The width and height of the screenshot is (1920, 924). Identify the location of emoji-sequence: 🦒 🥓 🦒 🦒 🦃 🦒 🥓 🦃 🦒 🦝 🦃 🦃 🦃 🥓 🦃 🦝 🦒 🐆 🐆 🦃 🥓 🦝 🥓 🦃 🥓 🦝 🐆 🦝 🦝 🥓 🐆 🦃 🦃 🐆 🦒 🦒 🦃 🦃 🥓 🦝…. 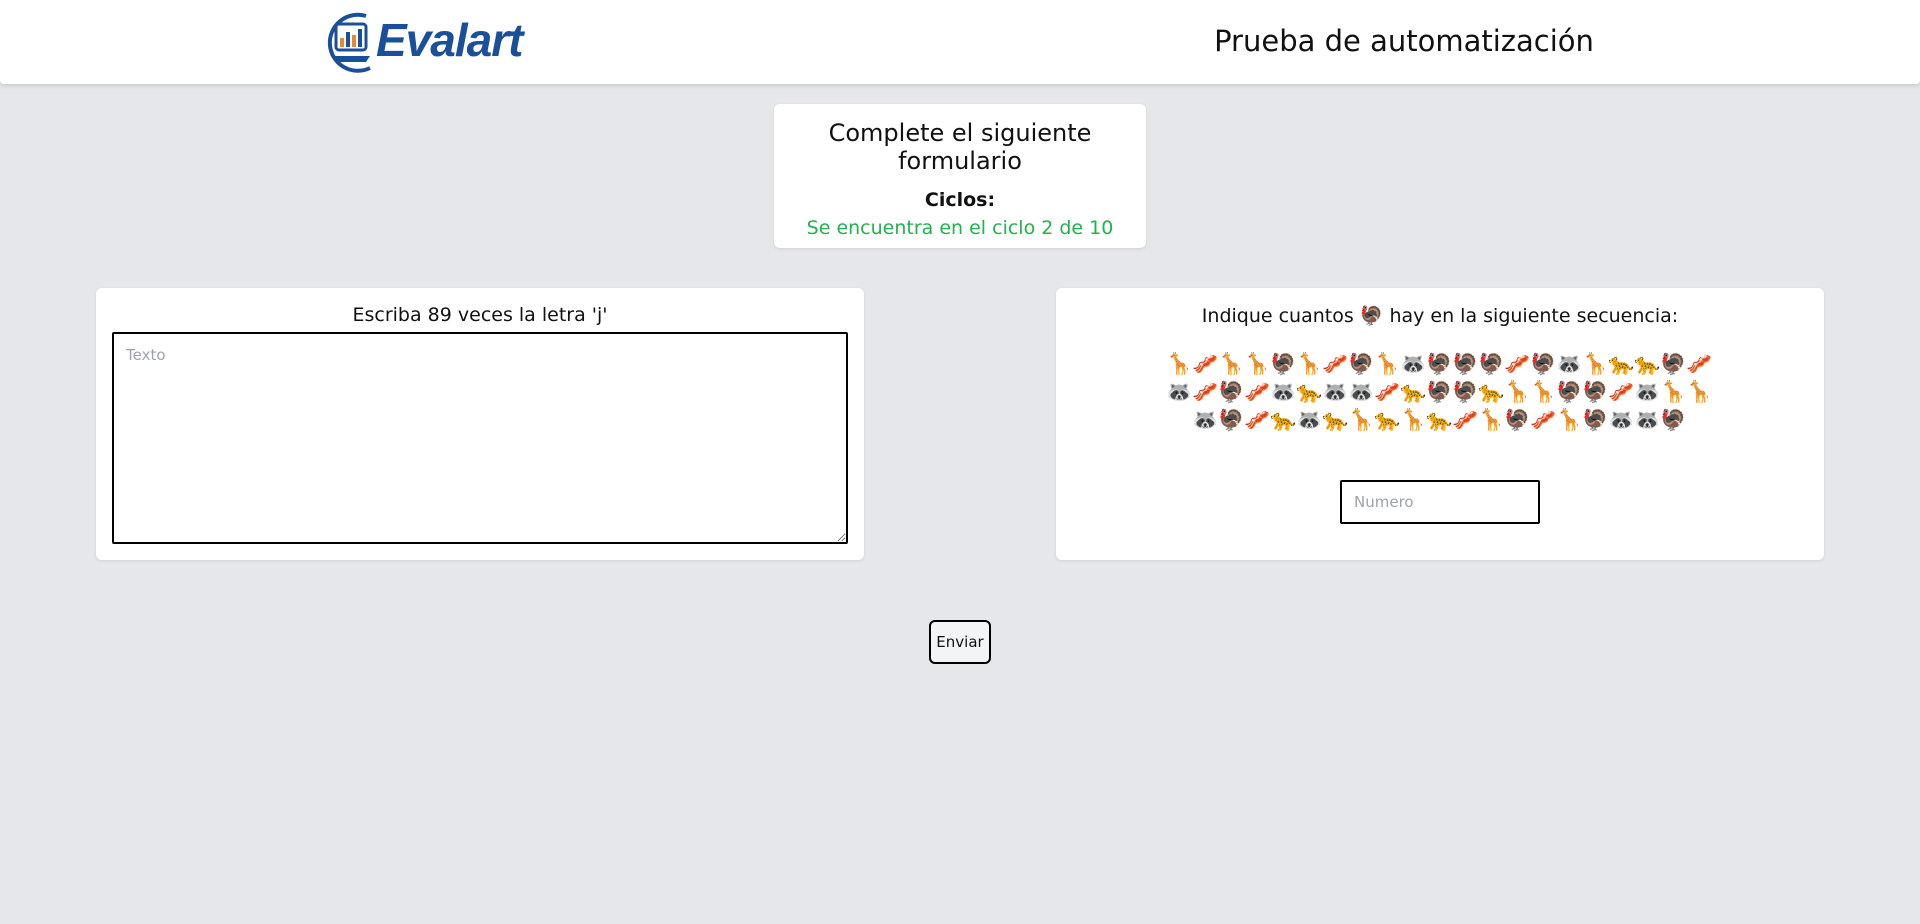
(1439, 392).